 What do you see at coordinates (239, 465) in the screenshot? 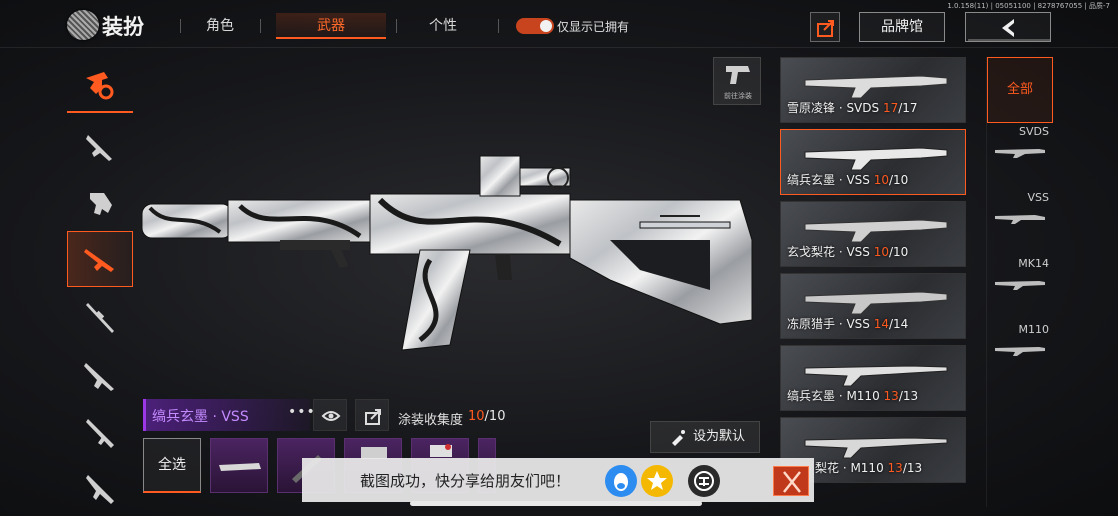
I see `skin-part-thumb` at bounding box center [239, 465].